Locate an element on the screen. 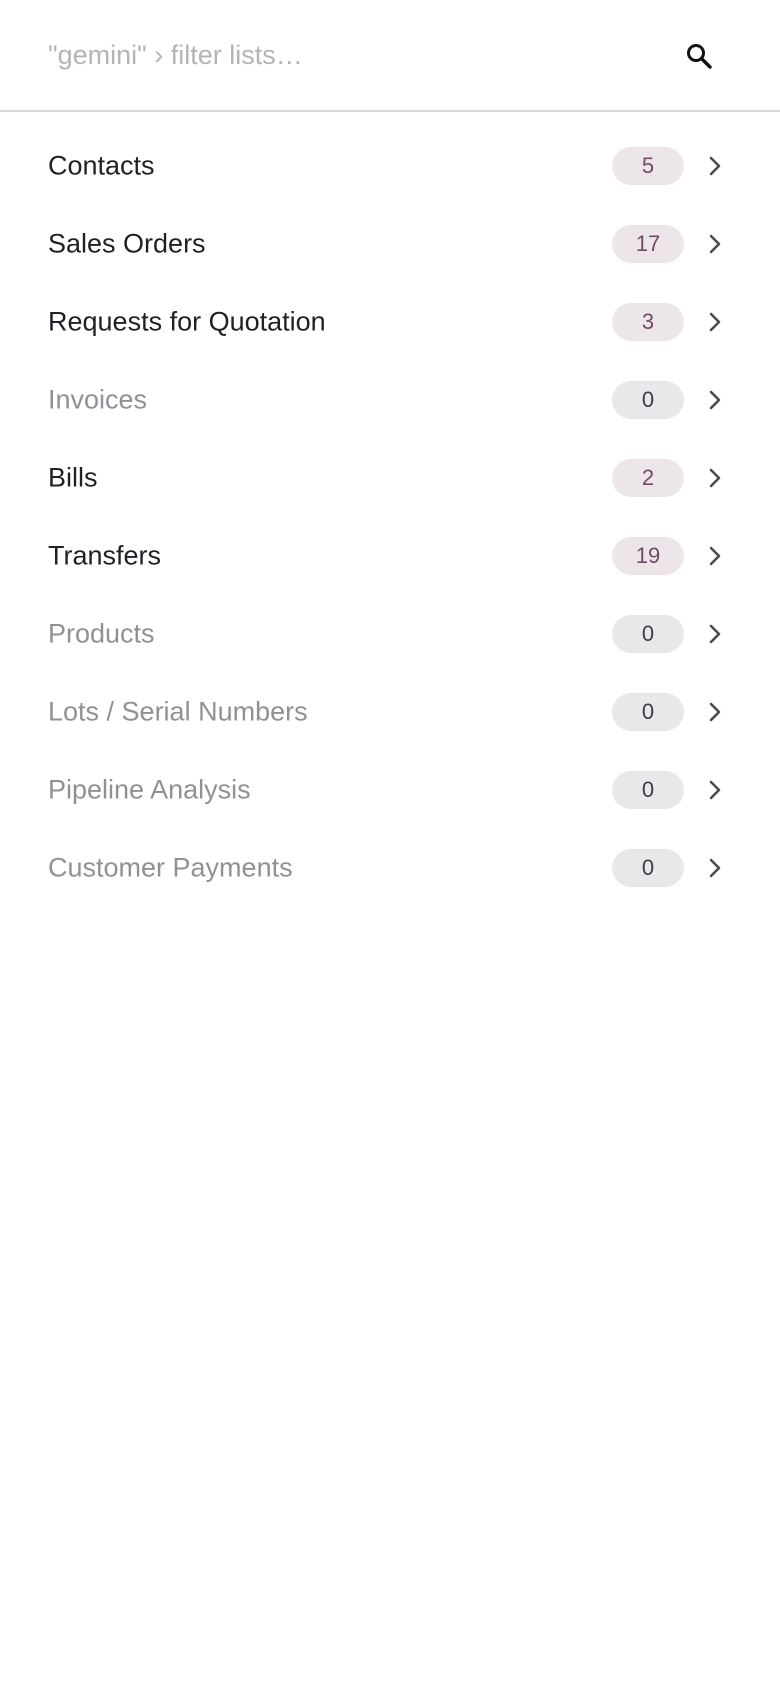 Image resolution: width=780 pixels, height=1688 pixels. list-item: Pipeline Analysis 0 is located at coordinates (390, 790).